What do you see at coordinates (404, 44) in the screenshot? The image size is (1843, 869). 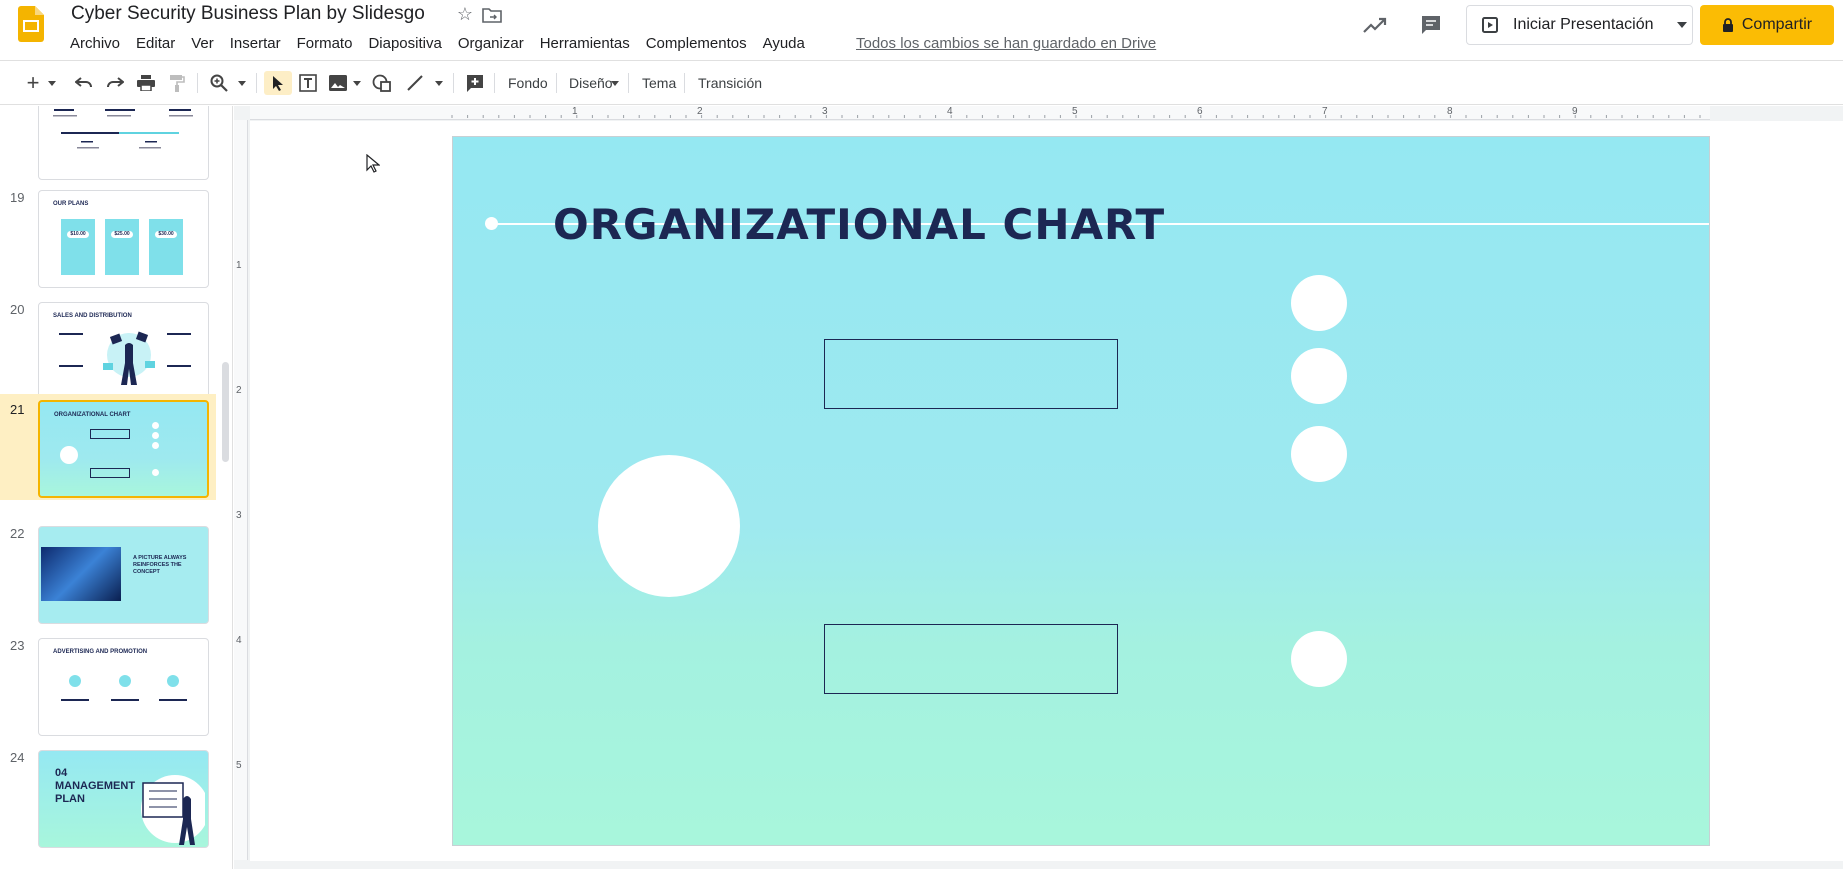 I see `menu-diapositiva: Diapositiva` at bounding box center [404, 44].